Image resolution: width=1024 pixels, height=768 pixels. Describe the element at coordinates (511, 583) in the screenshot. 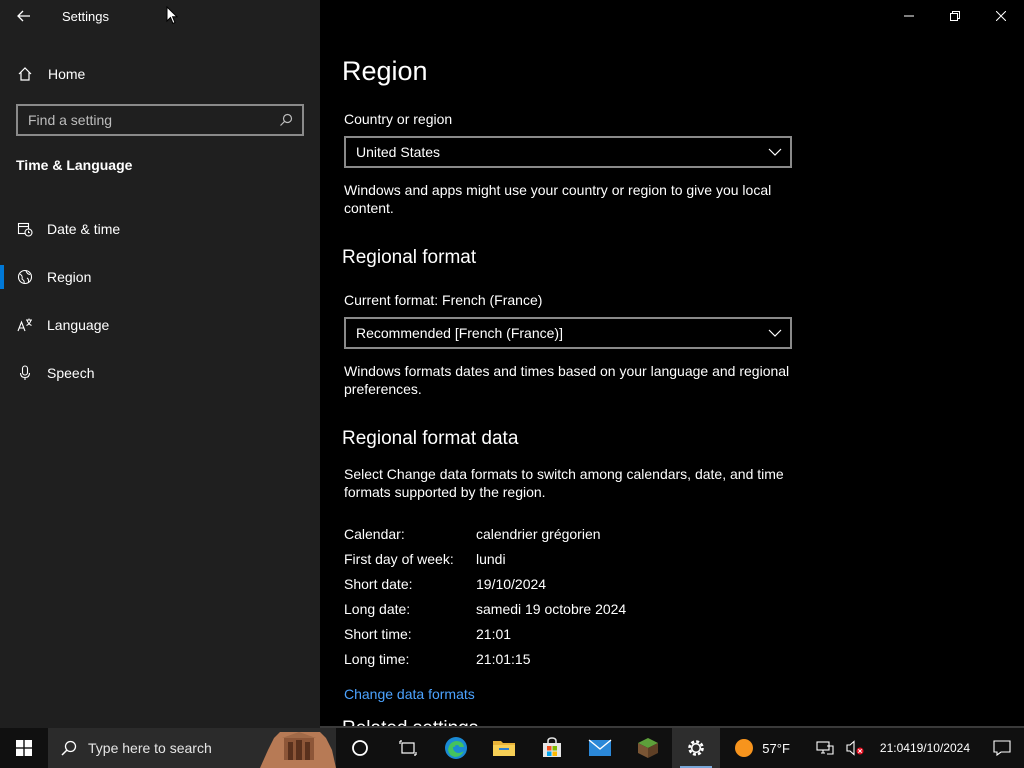

I see `format-data-value: 19/10/2024` at that location.